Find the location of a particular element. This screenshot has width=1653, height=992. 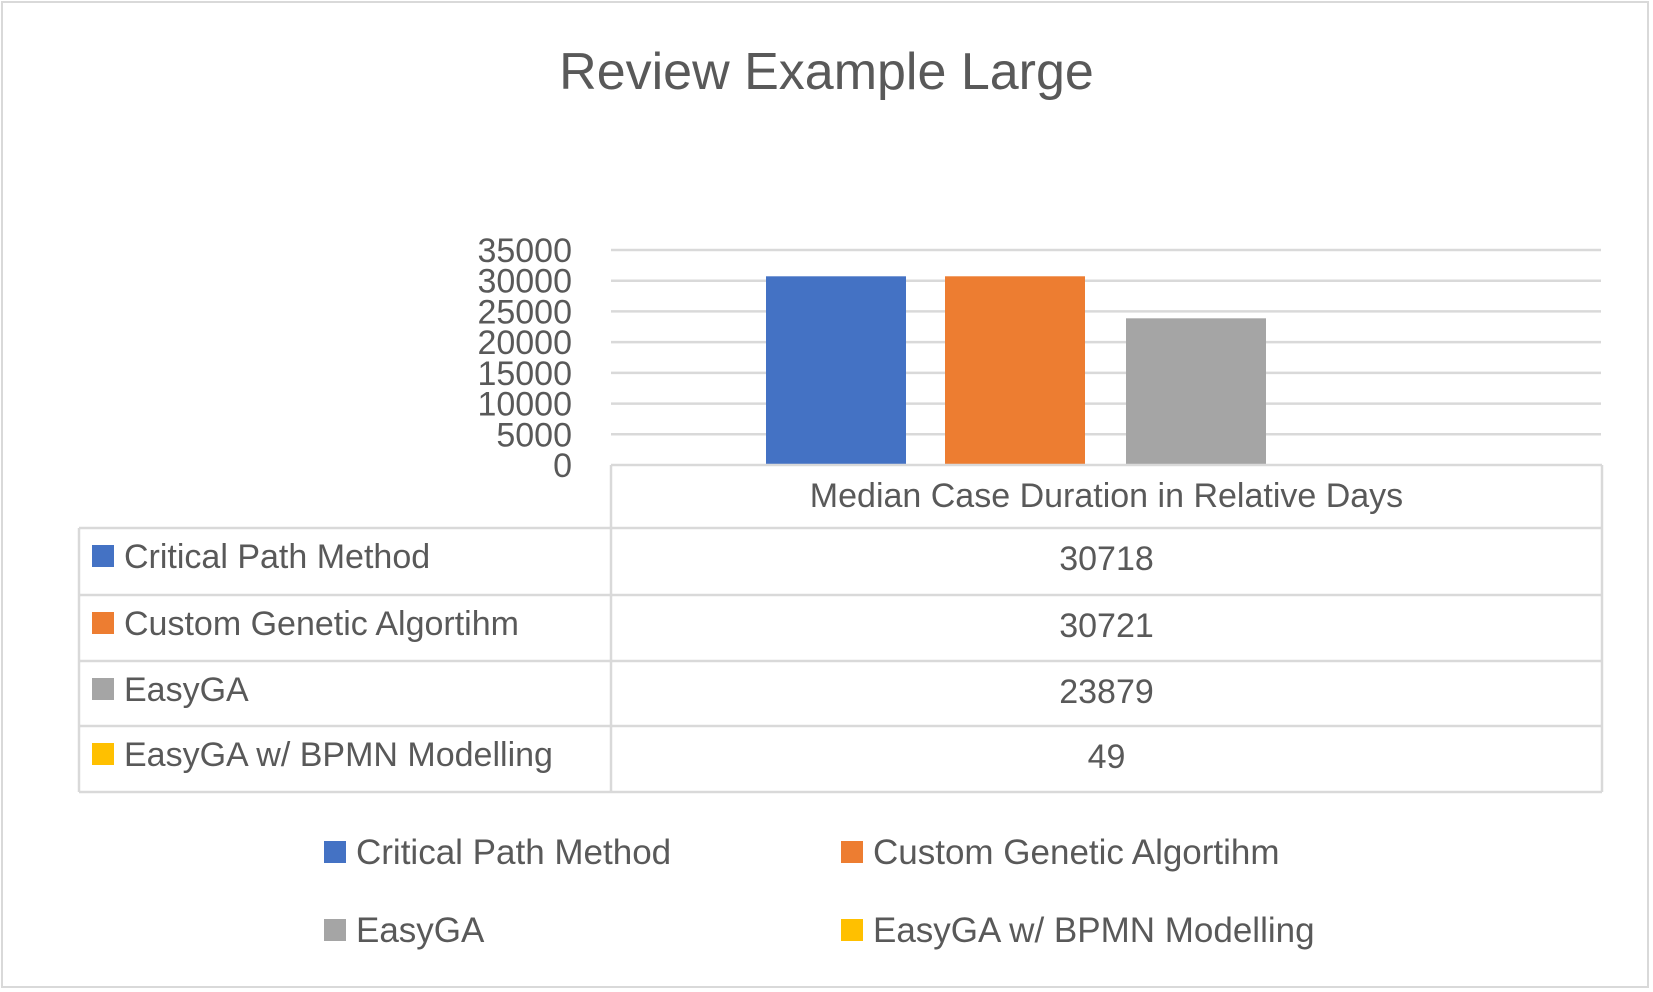

cell-text: EasyGA w/ BPMN Modelling is located at coordinates (338, 755).